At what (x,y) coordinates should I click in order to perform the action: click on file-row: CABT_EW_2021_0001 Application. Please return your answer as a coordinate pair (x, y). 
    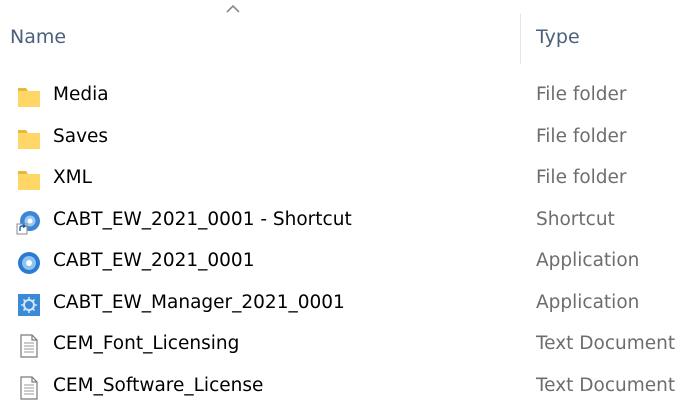
    Looking at the image, I should click on (348, 263).